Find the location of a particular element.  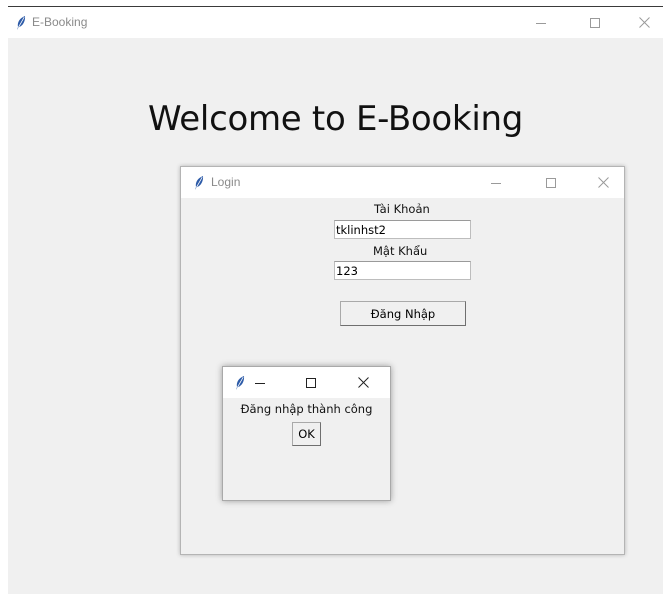

login-window-title: Login is located at coordinates (226, 182).